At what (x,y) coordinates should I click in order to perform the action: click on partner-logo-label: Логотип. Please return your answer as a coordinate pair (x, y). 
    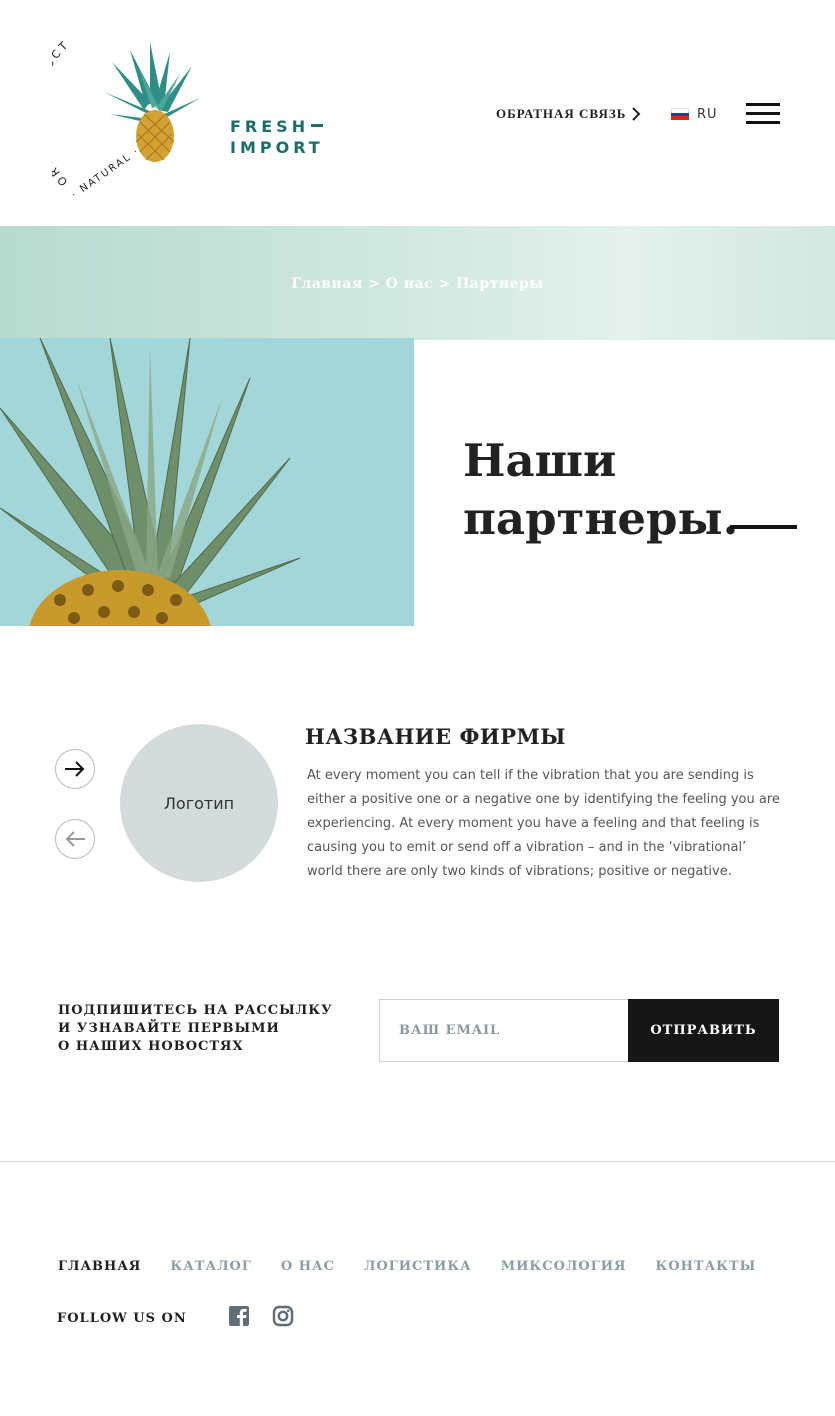
    Looking at the image, I should click on (199, 803).